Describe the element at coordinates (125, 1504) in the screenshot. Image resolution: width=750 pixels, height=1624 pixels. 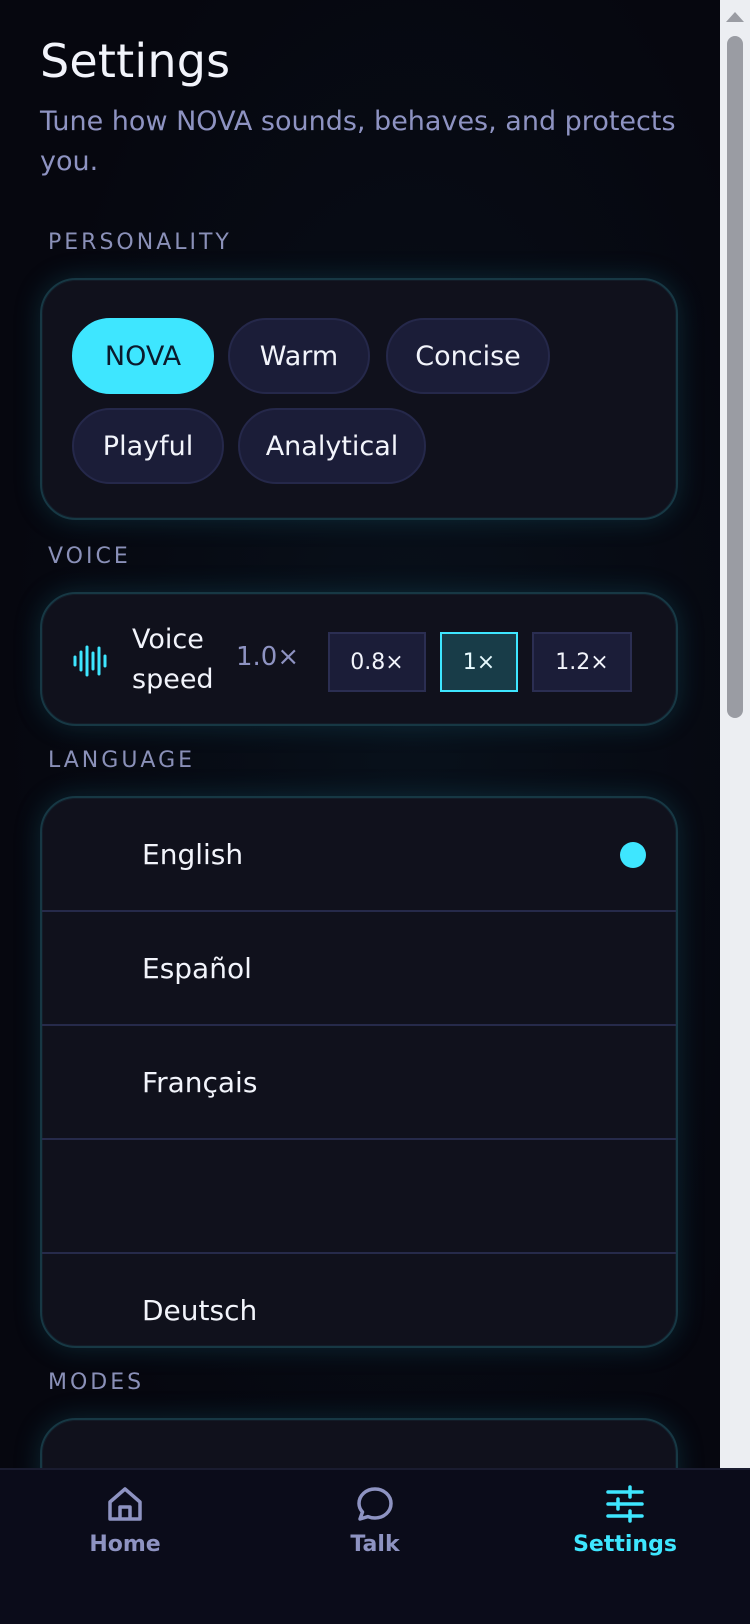
I see `home-icon` at that location.